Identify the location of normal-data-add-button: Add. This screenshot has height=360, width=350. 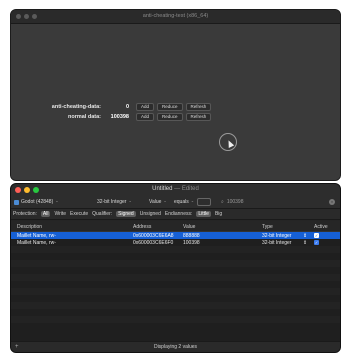
(145, 117).